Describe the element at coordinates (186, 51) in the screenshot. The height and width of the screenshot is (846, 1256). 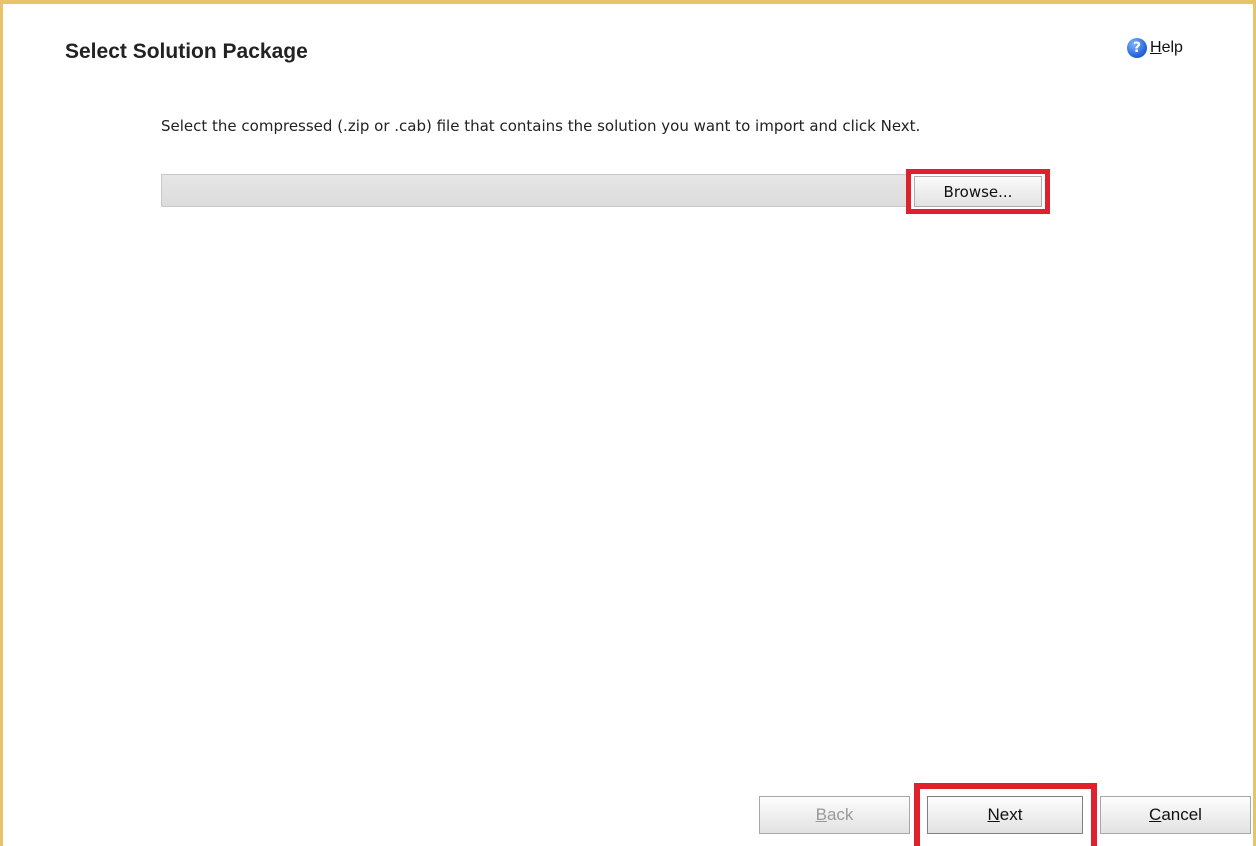
I see `page-title: Select Solution Package` at that location.